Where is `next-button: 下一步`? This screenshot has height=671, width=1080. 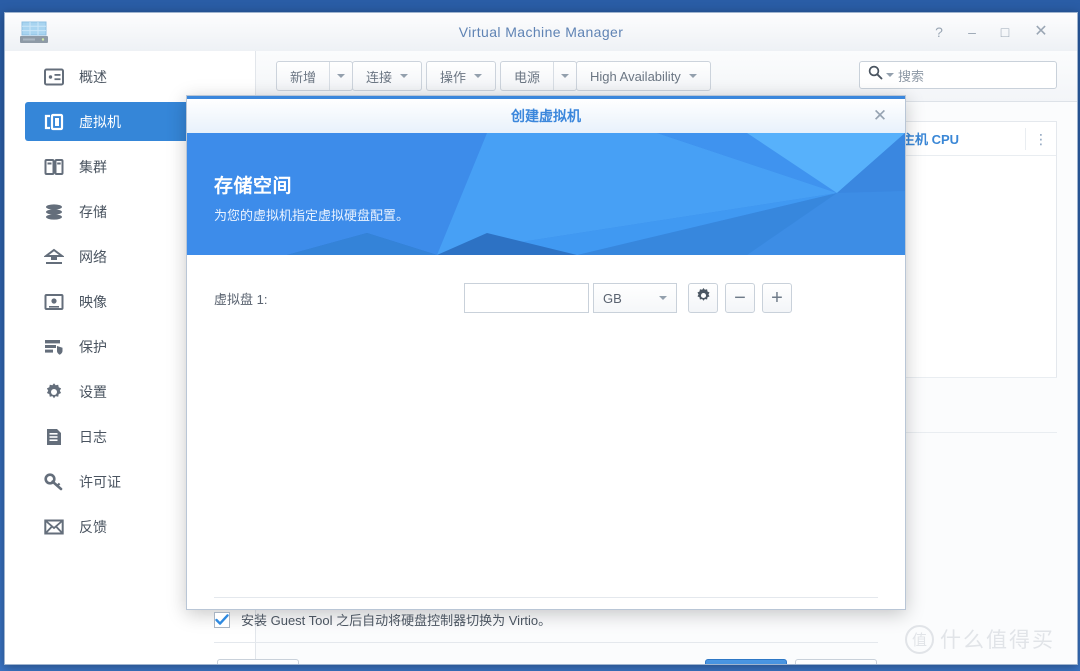 next-button: 下一步 is located at coordinates (746, 661).